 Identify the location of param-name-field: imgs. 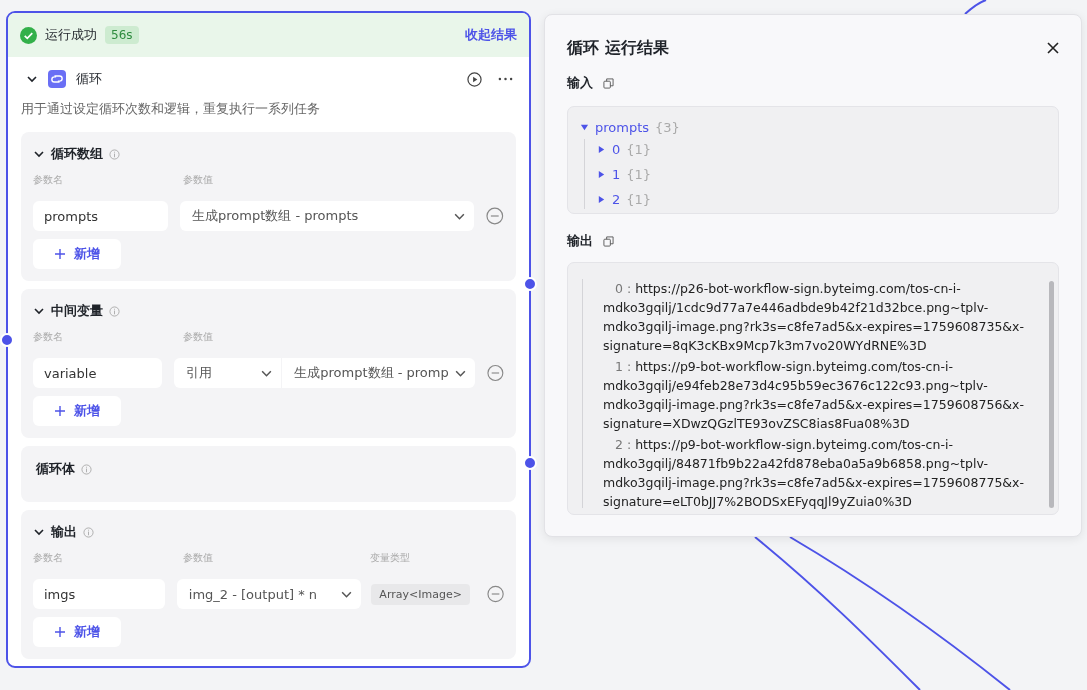
(99, 594).